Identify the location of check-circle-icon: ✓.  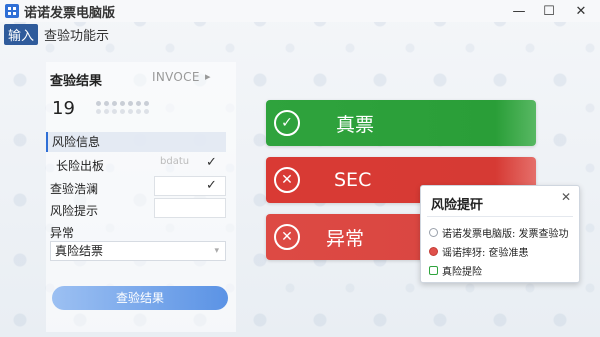
(287, 123).